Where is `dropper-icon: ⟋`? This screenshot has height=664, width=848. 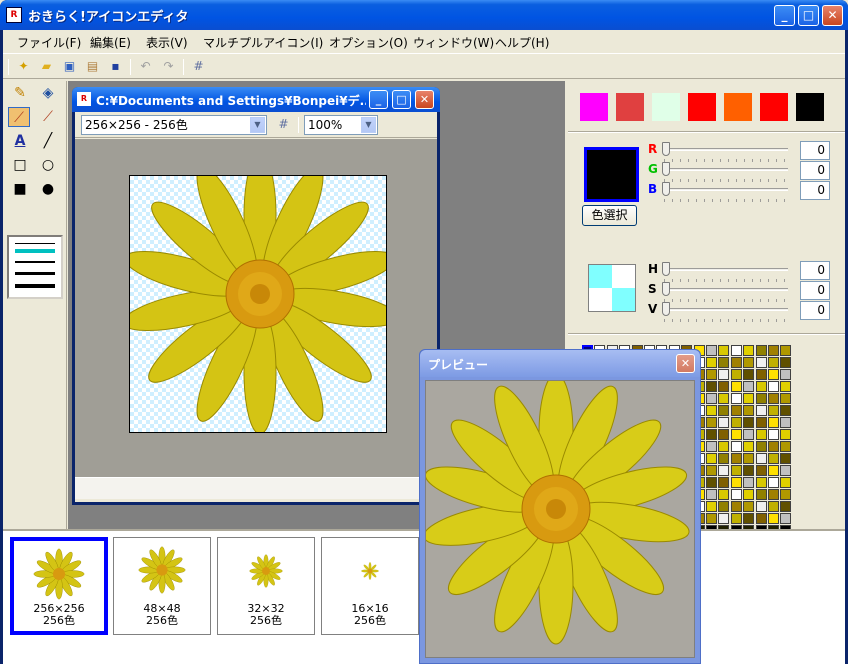
dropper-icon: ⟋ is located at coordinates (19, 117).